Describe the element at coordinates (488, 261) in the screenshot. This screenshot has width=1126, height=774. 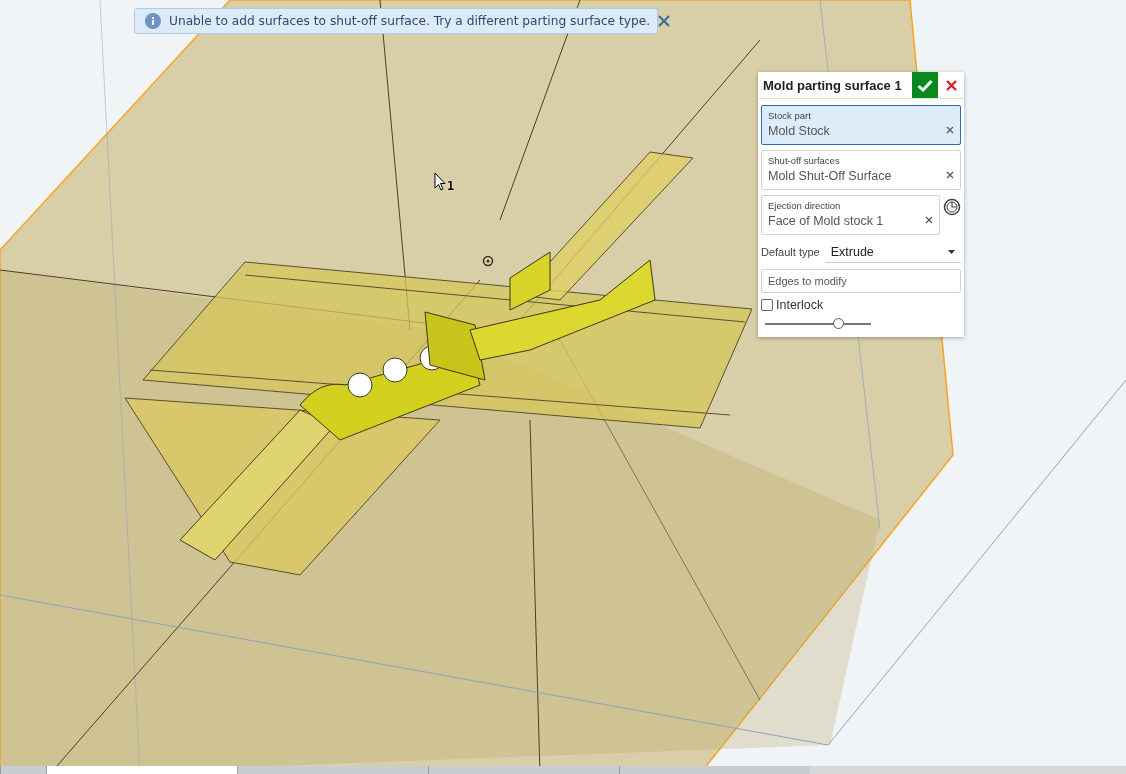
I see `origin-marker-icon` at that location.